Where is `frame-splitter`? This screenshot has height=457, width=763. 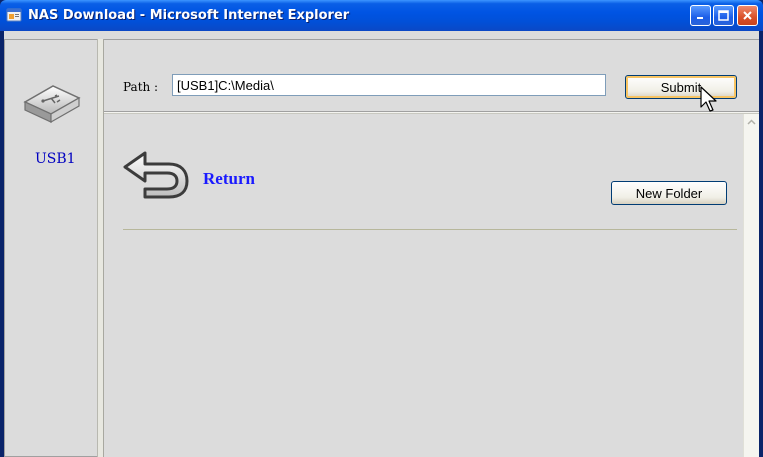 frame-splitter is located at coordinates (100, 248).